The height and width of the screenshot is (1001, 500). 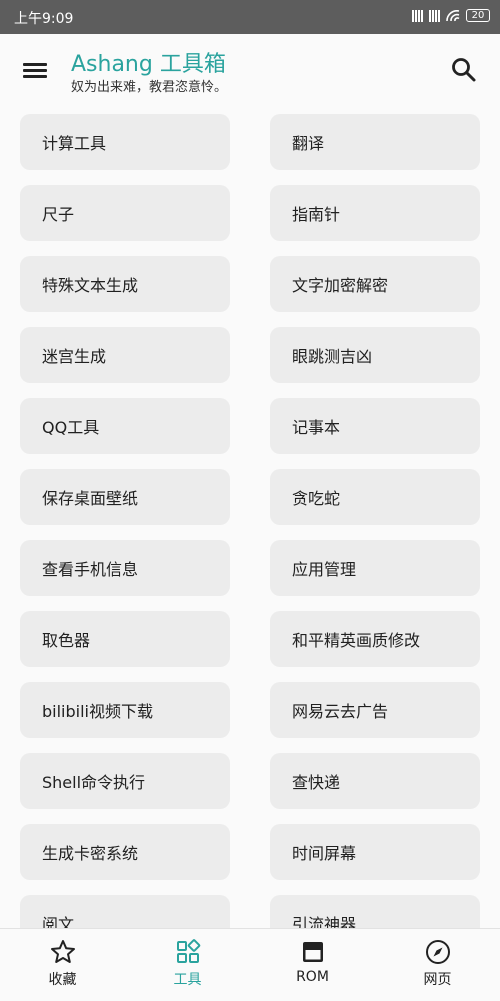 What do you see at coordinates (375, 639) in the screenshot?
I see `tool-button-pubg-graphics: 和平精英画质修改` at bounding box center [375, 639].